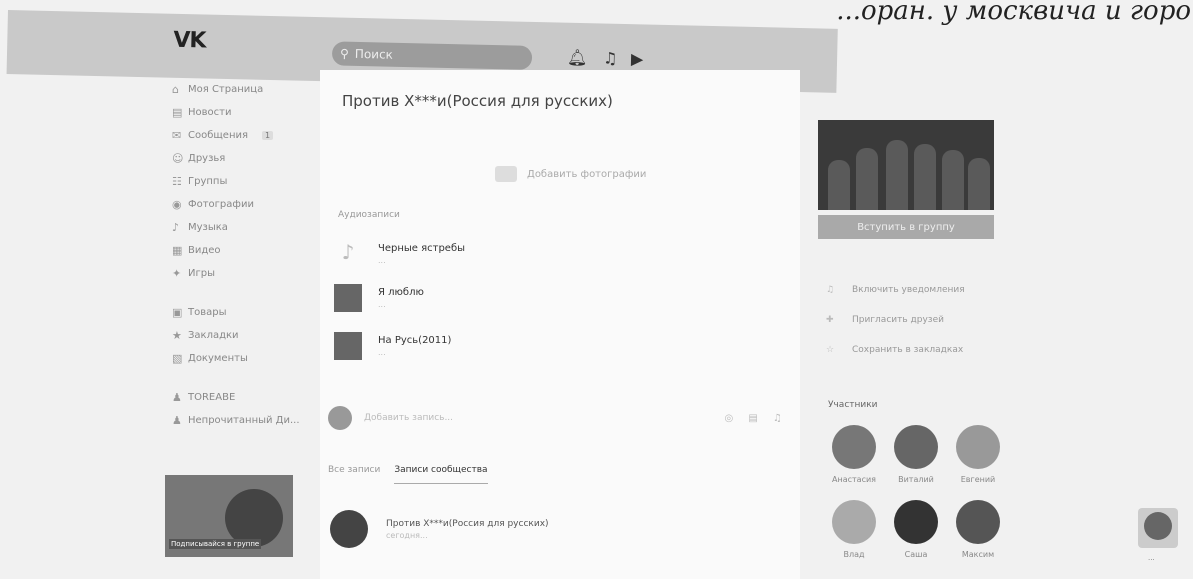  I want to click on play-icon: ▶, so click(637, 58).